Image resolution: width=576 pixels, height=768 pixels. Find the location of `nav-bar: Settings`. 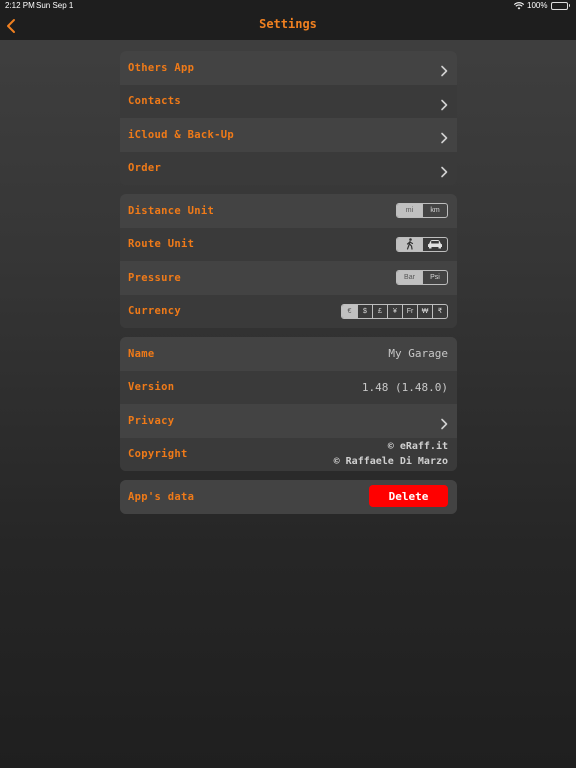

nav-bar: Settings is located at coordinates (288, 26).